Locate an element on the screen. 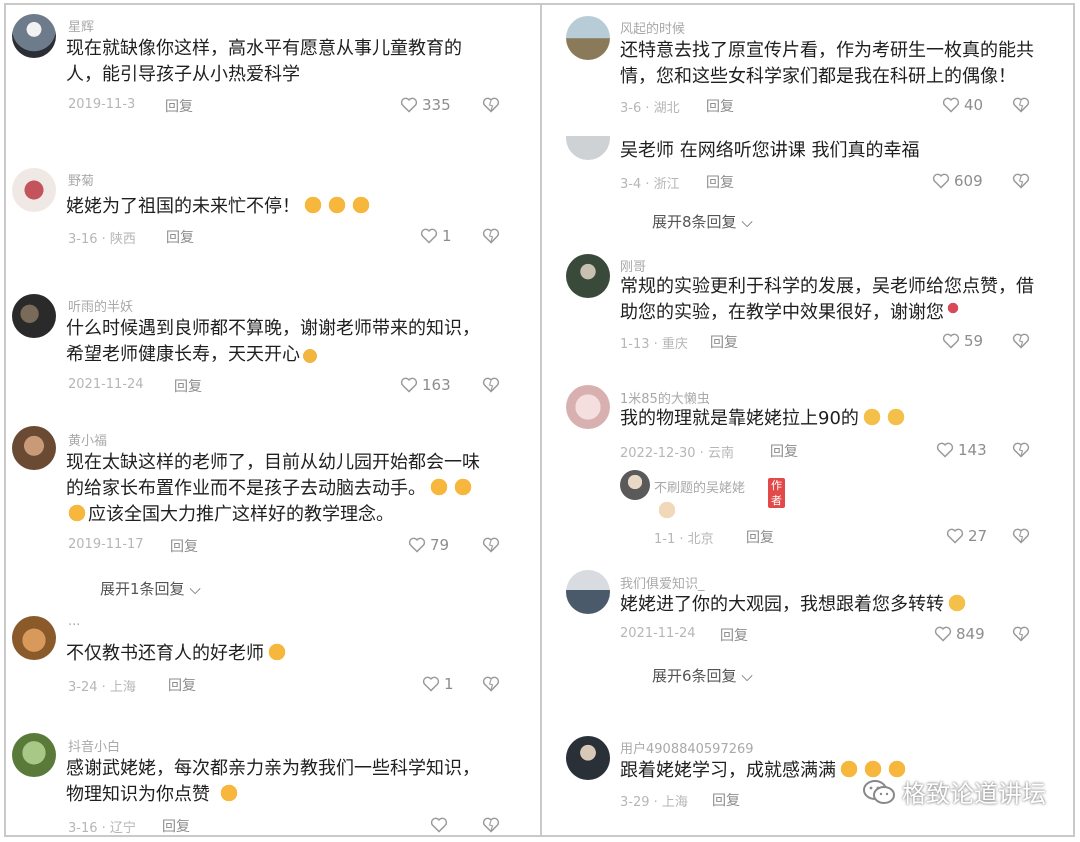 Image resolution: width=1080 pixels, height=842 pixels. grinning-face-icon is located at coordinates (957, 603).